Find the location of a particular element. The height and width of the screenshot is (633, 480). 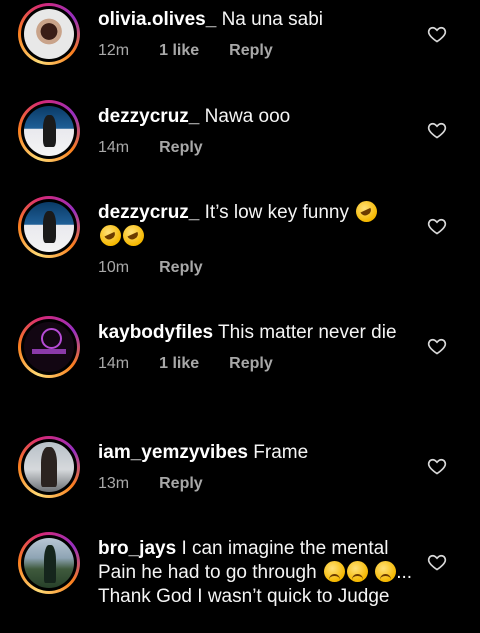

kaybody-avatar-image is located at coordinates (49, 347).